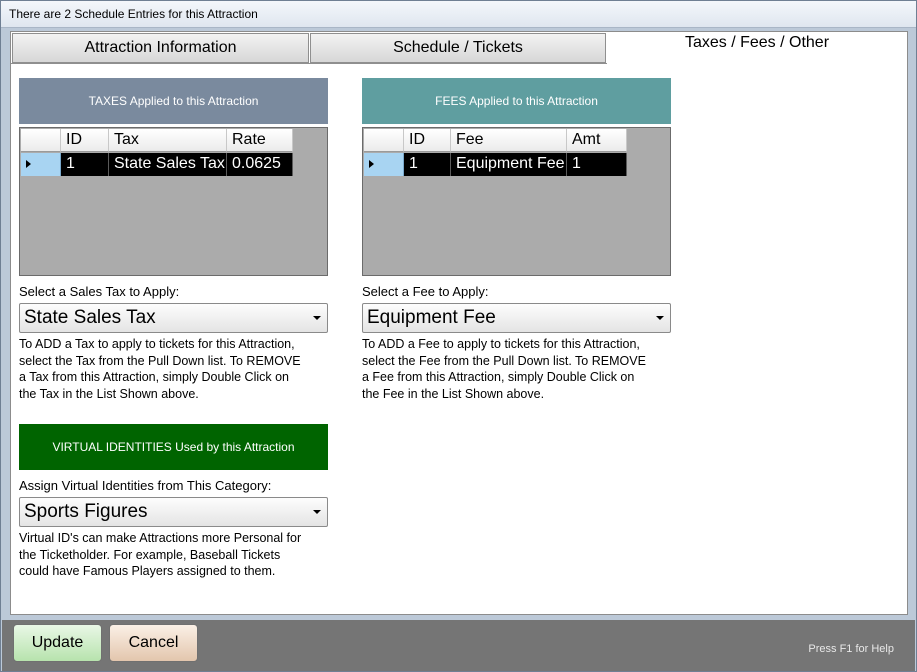  Describe the element at coordinates (168, 140) in the screenshot. I see `column-header-tax: Tax` at that location.